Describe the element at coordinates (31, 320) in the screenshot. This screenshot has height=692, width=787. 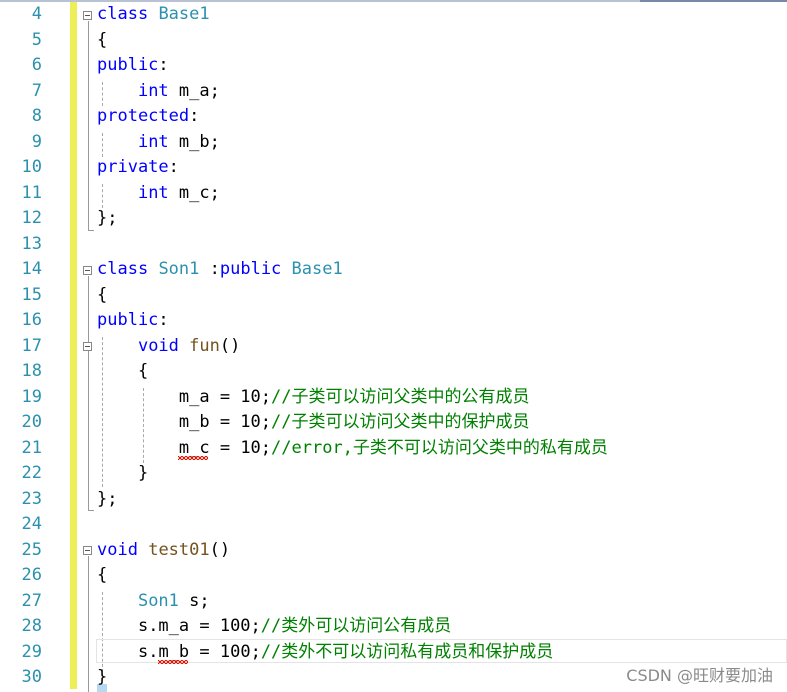
I see `line-number: 16` at that location.